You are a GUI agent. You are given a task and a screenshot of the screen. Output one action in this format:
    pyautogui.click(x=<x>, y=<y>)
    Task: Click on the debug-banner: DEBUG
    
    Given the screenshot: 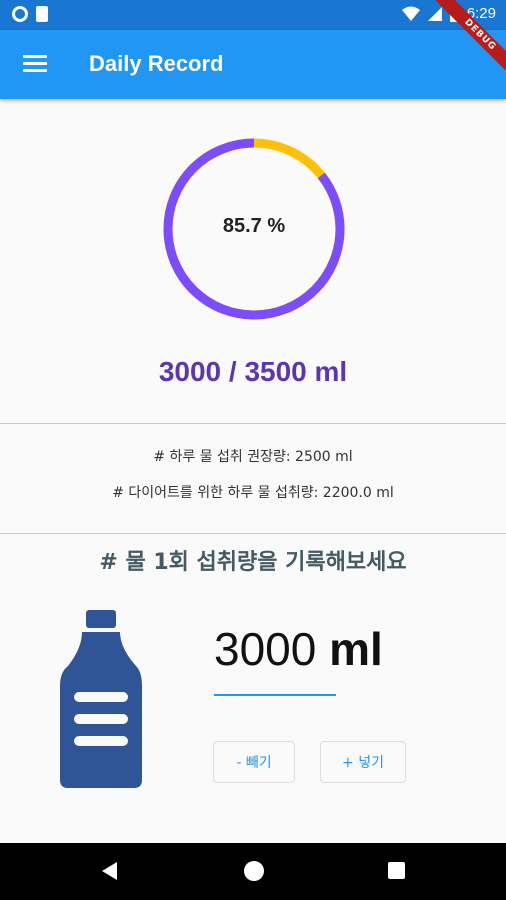 What is the action you would take?
    pyautogui.click(x=469, y=40)
    